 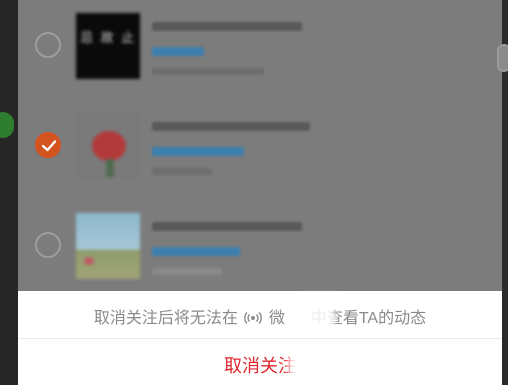 What do you see at coordinates (276, 318) in the screenshot?
I see `warning-app-name: 微` at bounding box center [276, 318].